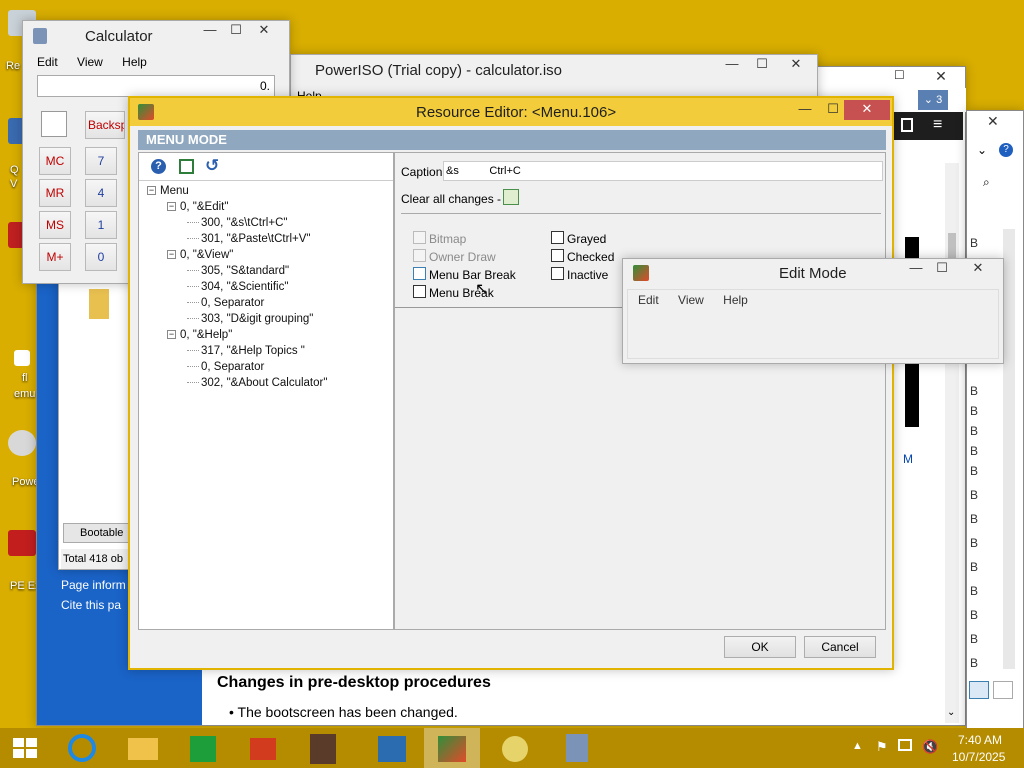 The height and width of the screenshot is (768, 1024). What do you see at coordinates (663, 171) in the screenshot?
I see `caption-input` at bounding box center [663, 171].